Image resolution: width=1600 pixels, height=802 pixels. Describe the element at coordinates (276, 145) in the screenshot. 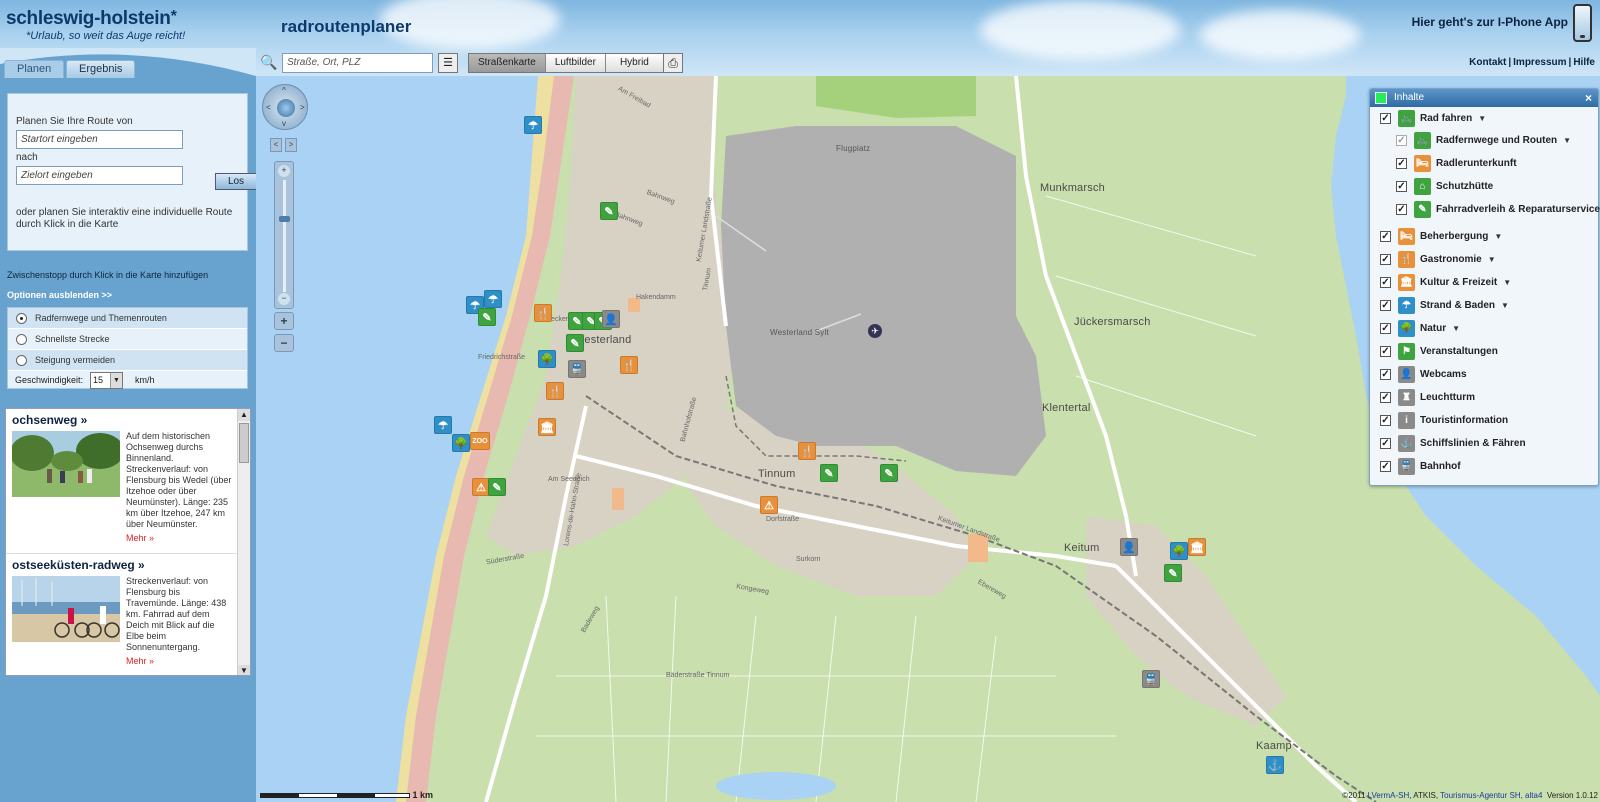

I see `rotate-left-icon: <` at that location.